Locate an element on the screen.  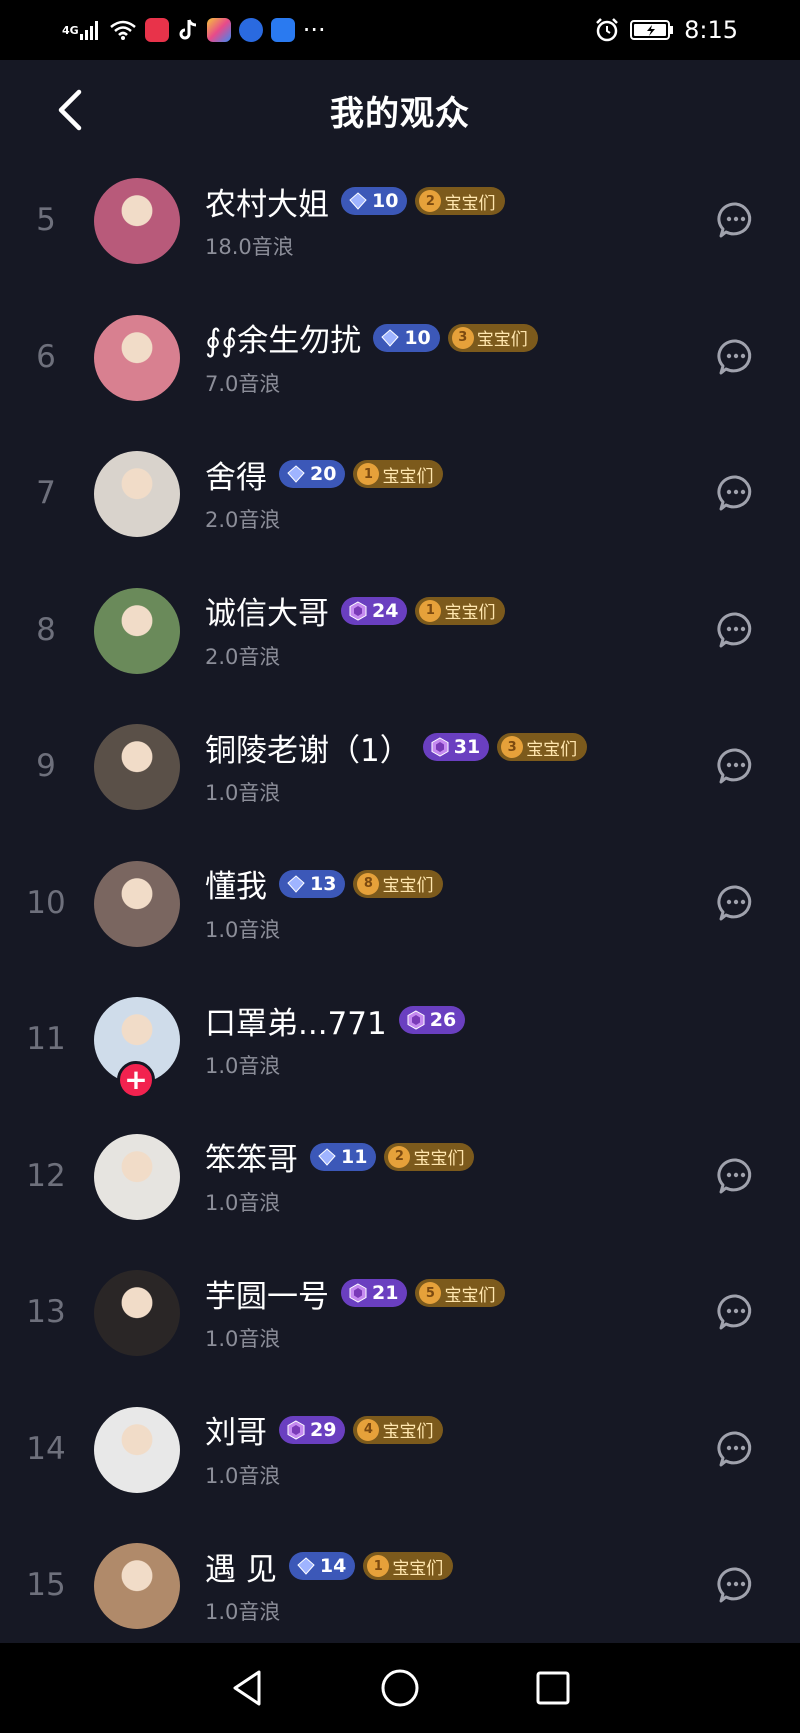
name-line: 铜陵老谢（1） 31 3 宝宝们 is located at coordinates (396, 747).